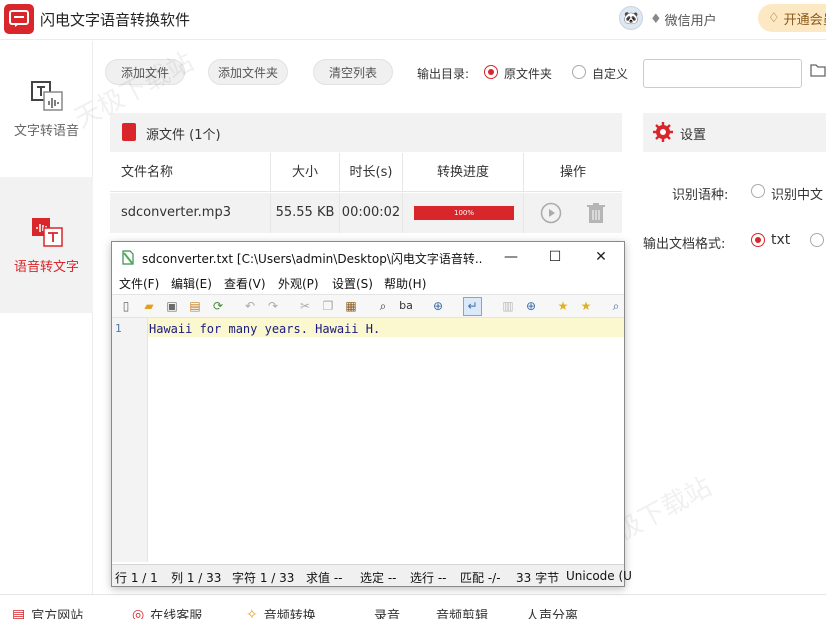 This screenshot has height=619, width=826. I want to click on lang-radio-chinese, so click(758, 191).